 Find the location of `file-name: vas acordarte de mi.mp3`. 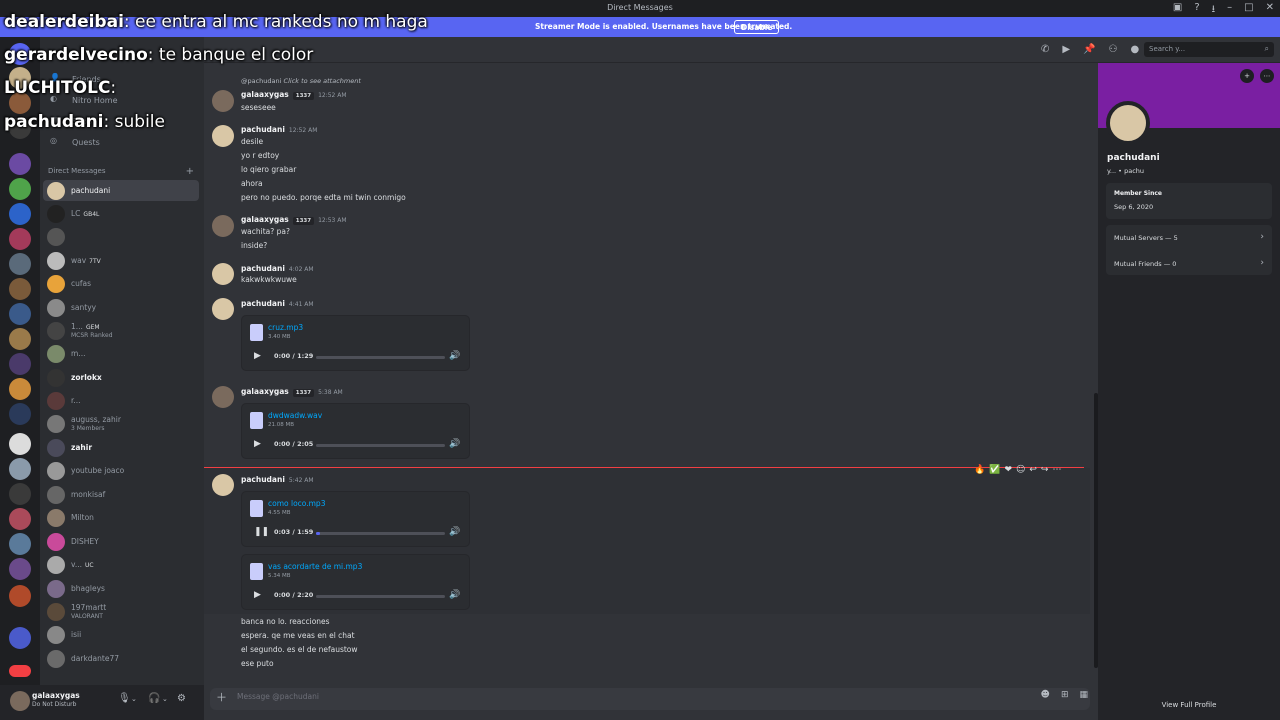

file-name: vas acordarte de mi.mp3 is located at coordinates (315, 566).